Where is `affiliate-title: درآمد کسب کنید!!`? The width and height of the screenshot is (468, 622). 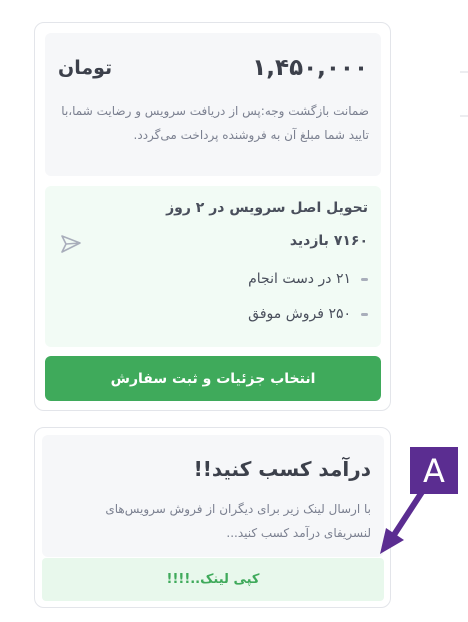
affiliate-title: درآمد کسب کنید!! is located at coordinates (282, 469).